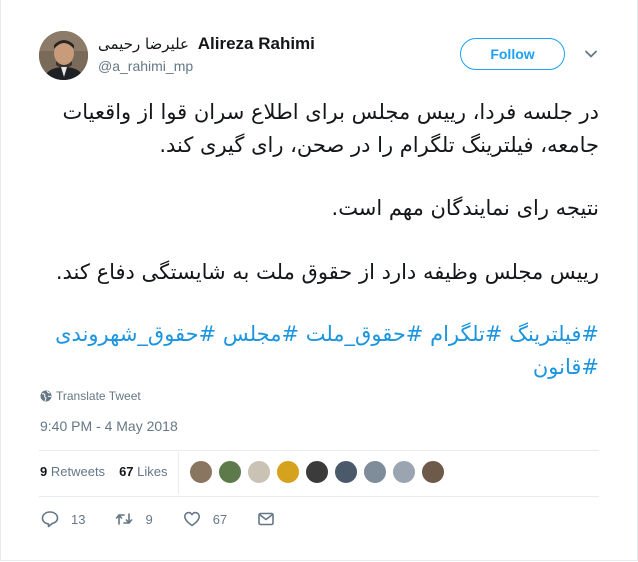 This screenshot has width=638, height=562. I want to click on likes-stat: 67 Likes, so click(143, 471).